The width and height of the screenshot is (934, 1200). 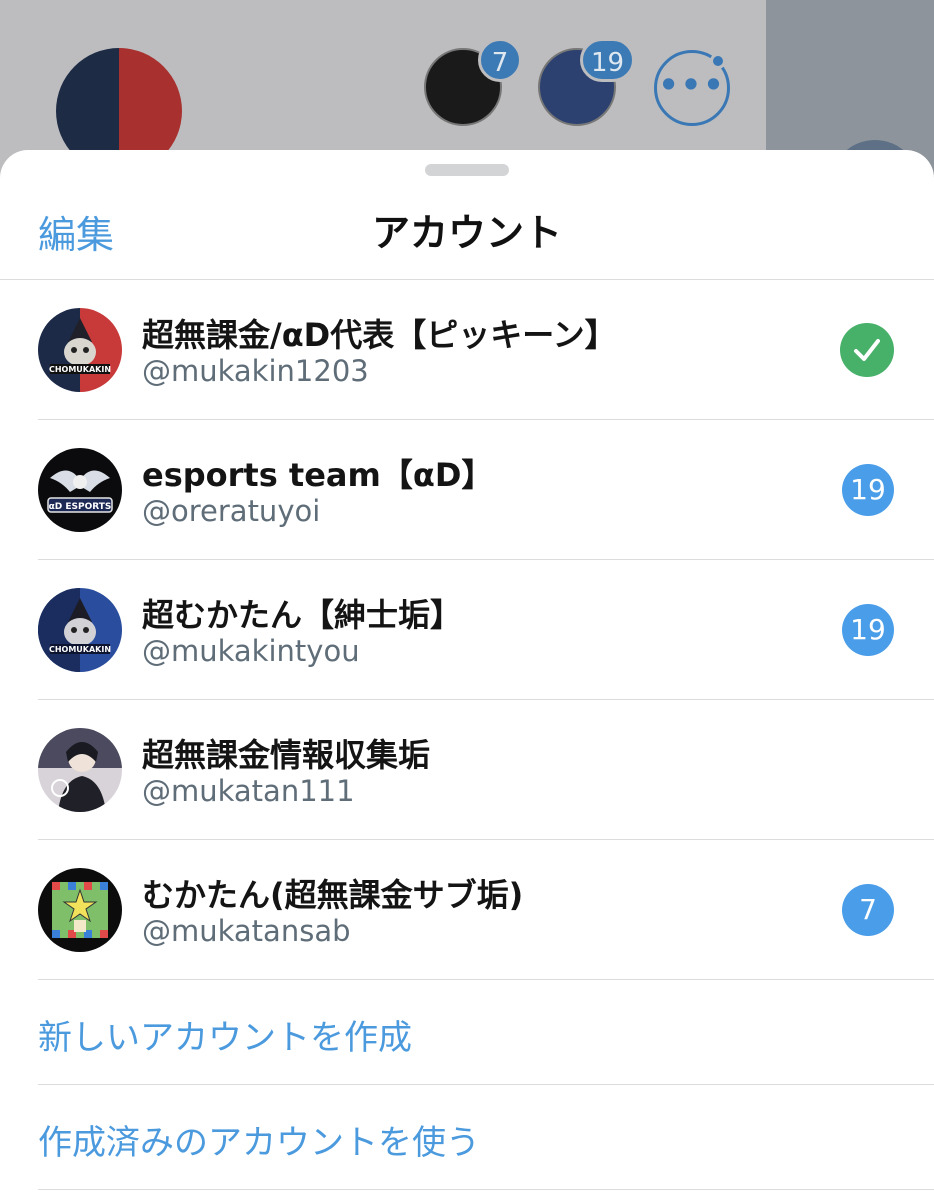 I want to click on chomukakin-red-logo-icon: CHOMUKAKIN, so click(x=80, y=350).